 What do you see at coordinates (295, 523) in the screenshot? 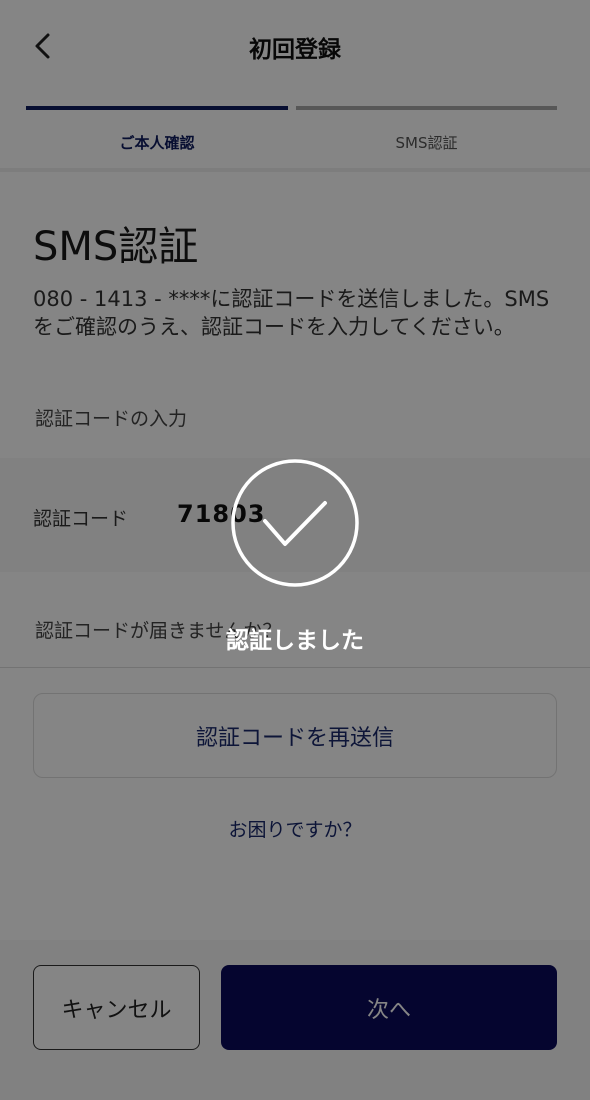
I see `check-icon` at bounding box center [295, 523].